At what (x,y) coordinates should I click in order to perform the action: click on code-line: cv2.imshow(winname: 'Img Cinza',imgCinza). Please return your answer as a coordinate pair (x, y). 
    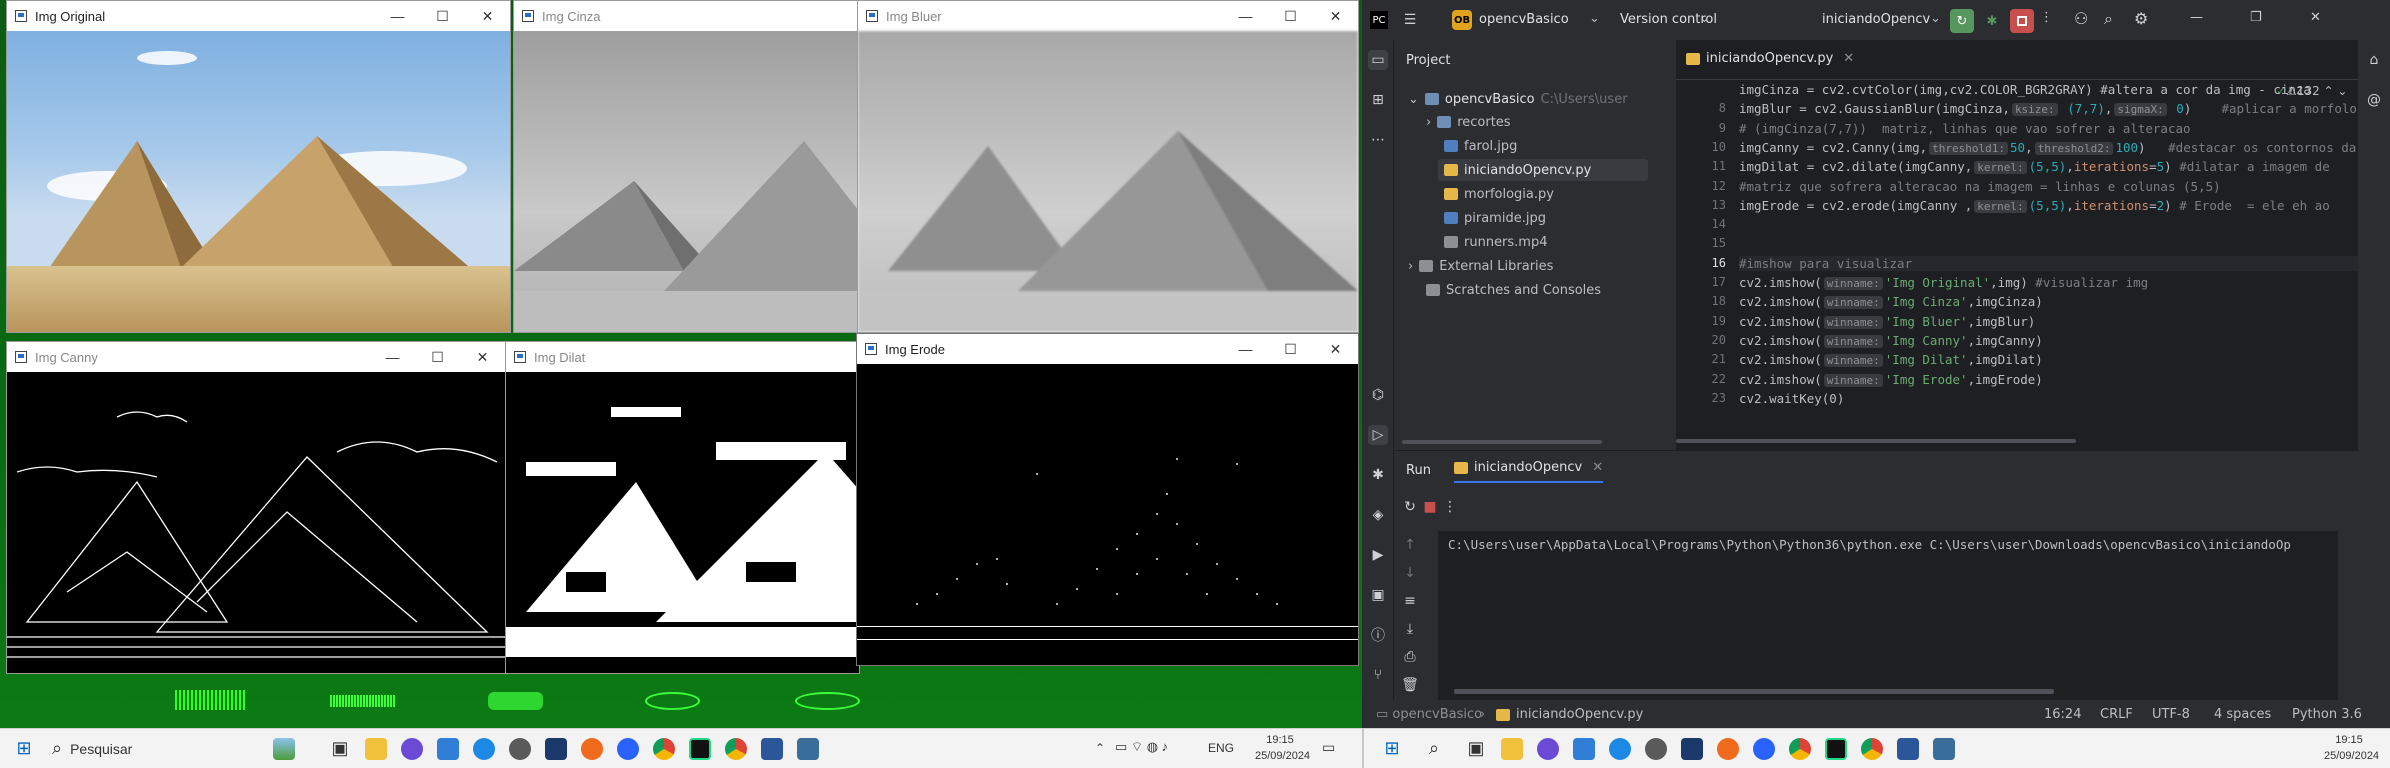
    Looking at the image, I should click on (1891, 302).